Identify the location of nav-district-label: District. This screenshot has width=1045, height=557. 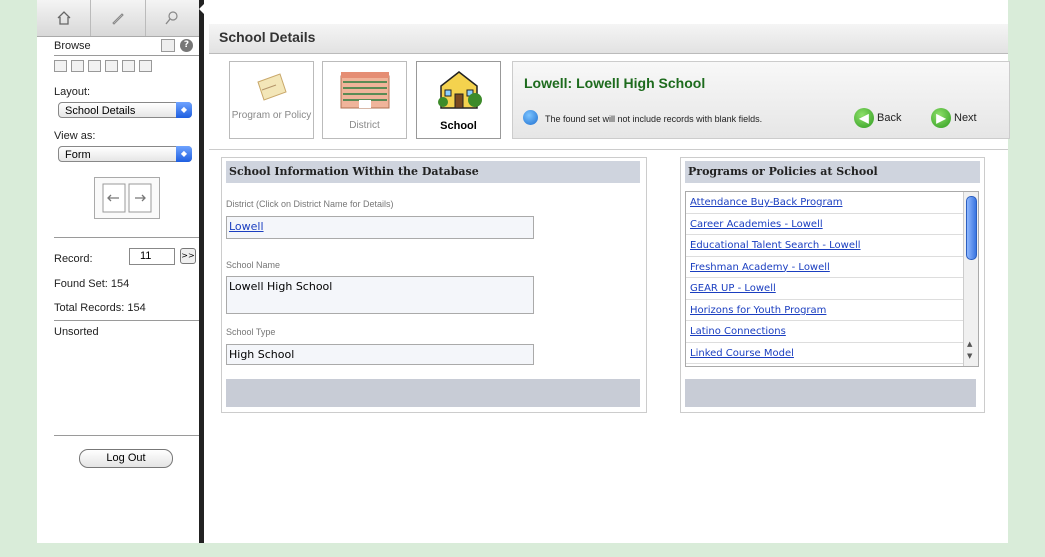
(364, 125).